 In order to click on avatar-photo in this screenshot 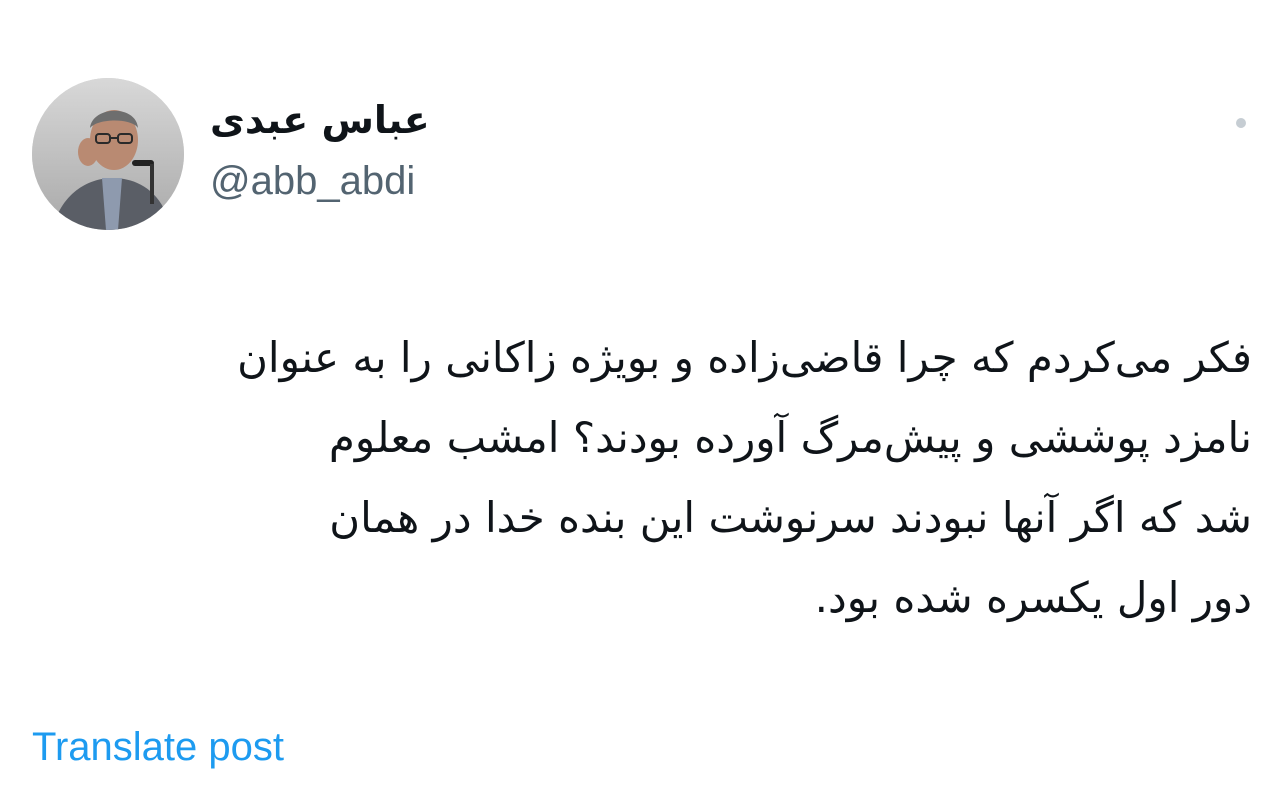, I will do `click(108, 154)`.